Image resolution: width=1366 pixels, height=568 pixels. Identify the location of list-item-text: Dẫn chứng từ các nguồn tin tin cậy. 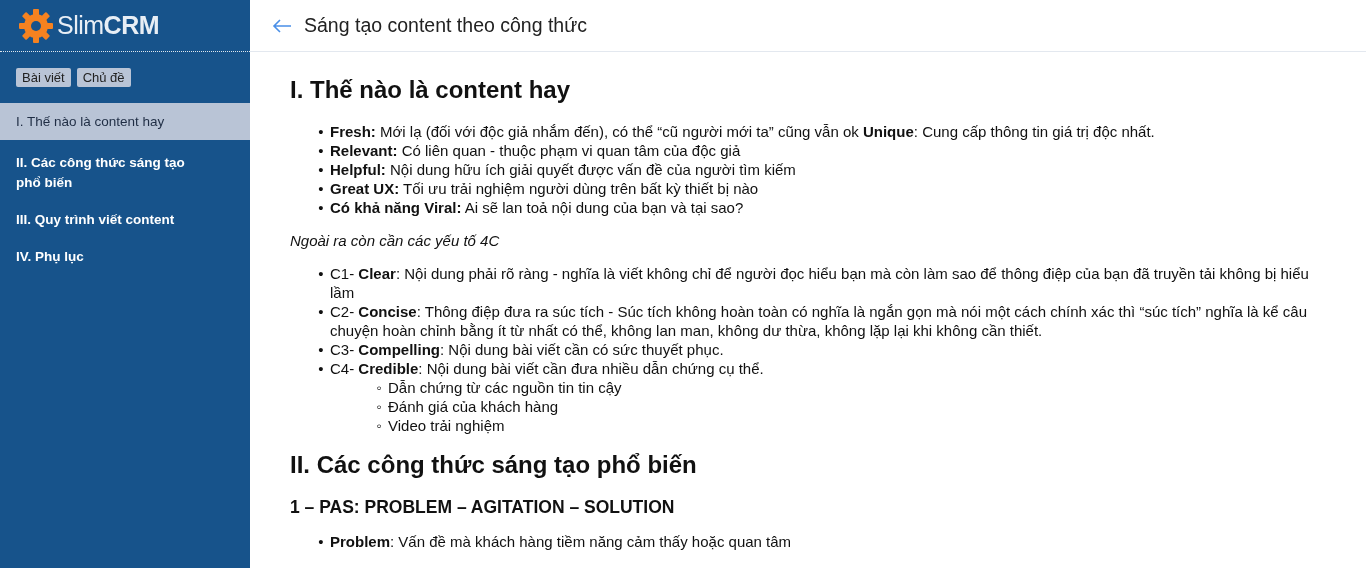
(505, 387).